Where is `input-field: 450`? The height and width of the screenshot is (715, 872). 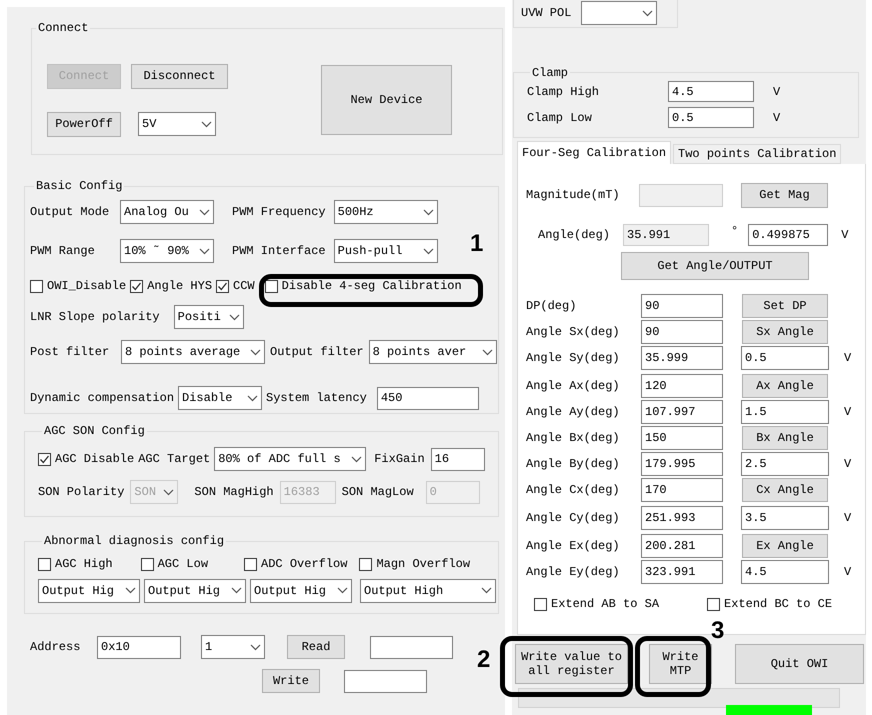 input-field: 450 is located at coordinates (427, 398).